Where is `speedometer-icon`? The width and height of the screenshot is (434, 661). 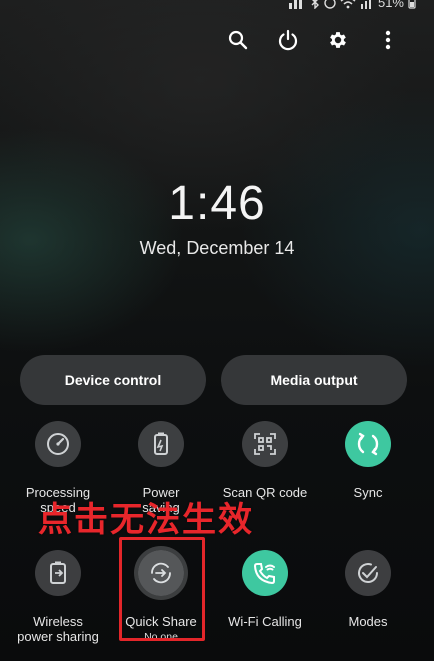
speedometer-icon is located at coordinates (58, 444).